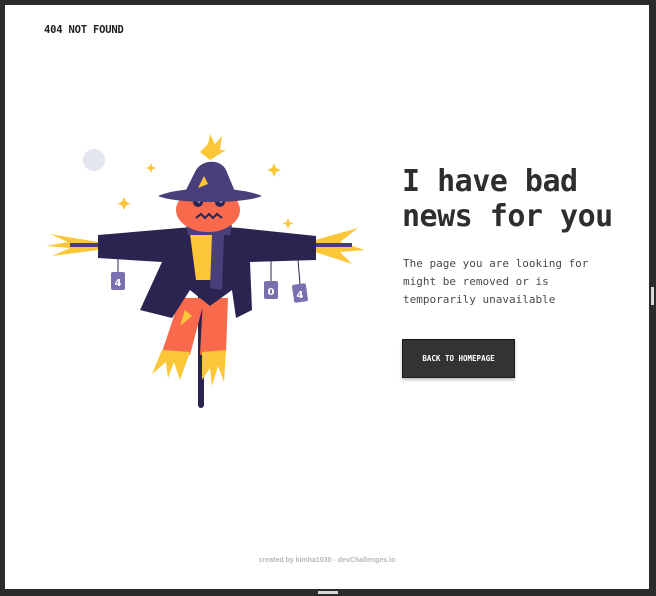  I want to click on footer-credit: created by kimha1030 - devChallenges.io, so click(327, 560).